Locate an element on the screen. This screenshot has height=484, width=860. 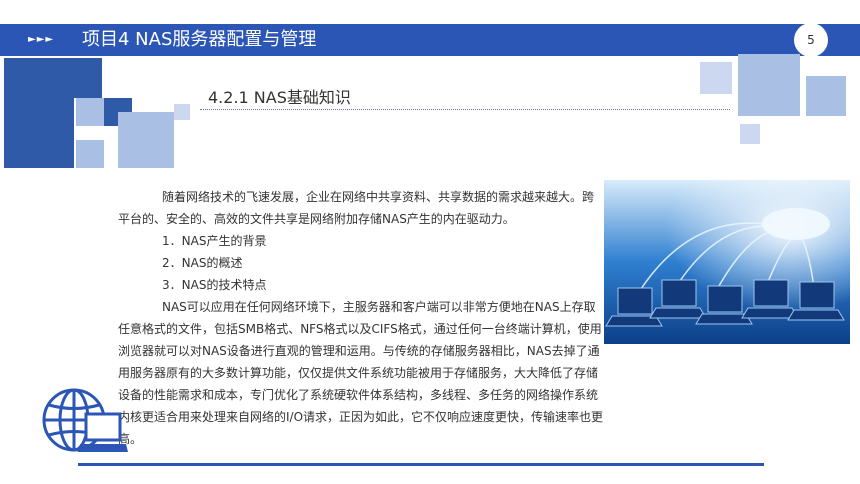
network-laptops-illustration is located at coordinates (727, 262).